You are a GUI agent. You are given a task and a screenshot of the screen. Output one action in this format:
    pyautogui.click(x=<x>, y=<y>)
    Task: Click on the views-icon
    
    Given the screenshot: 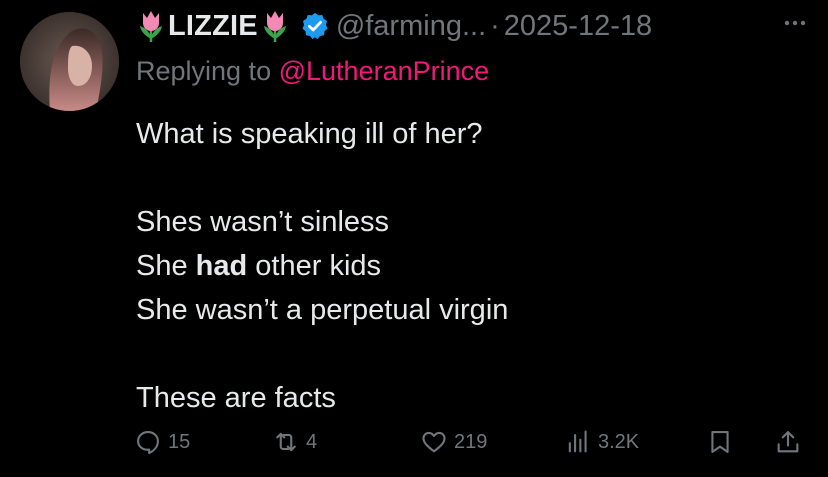 What is the action you would take?
    pyautogui.click(x=577, y=441)
    